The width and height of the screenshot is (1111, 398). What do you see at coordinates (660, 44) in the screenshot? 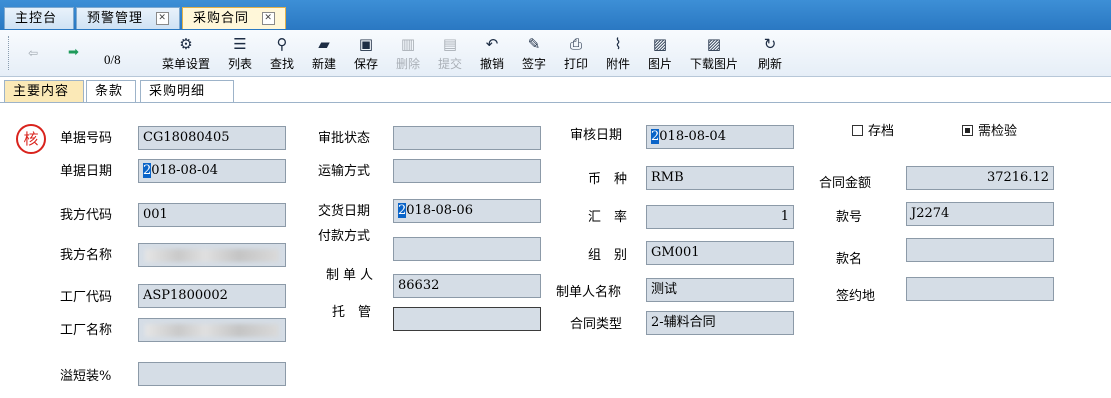
I see `image-icon: ▨` at bounding box center [660, 44].